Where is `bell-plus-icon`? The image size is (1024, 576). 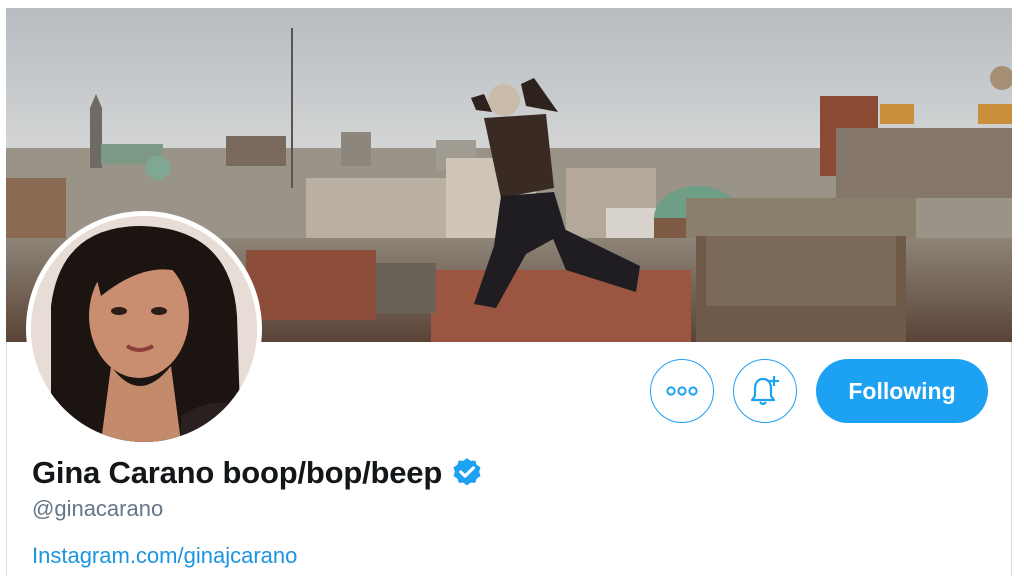 bell-plus-icon is located at coordinates (764, 391).